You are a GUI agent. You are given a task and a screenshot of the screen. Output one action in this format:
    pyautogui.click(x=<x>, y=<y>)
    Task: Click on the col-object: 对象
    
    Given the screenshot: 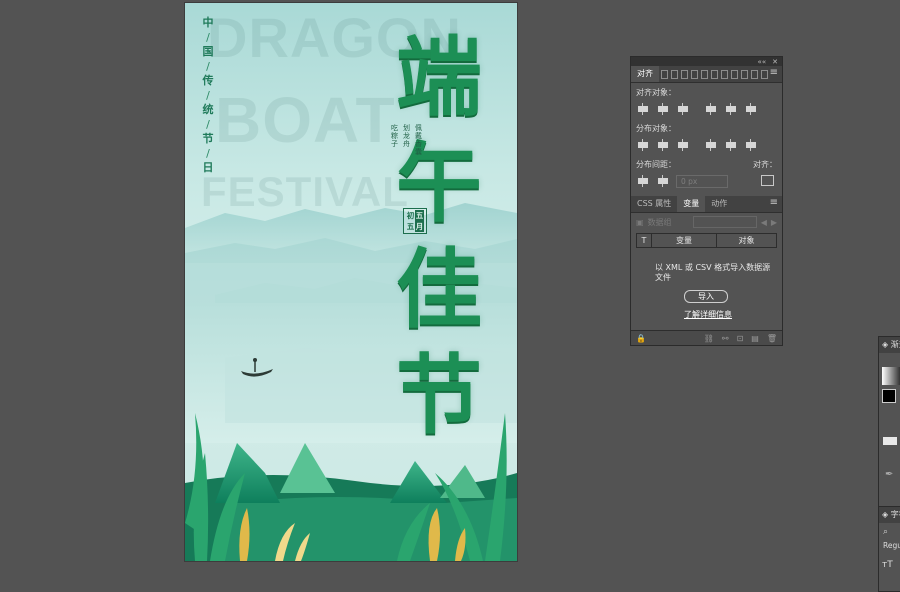 What is the action you would take?
    pyautogui.click(x=746, y=240)
    